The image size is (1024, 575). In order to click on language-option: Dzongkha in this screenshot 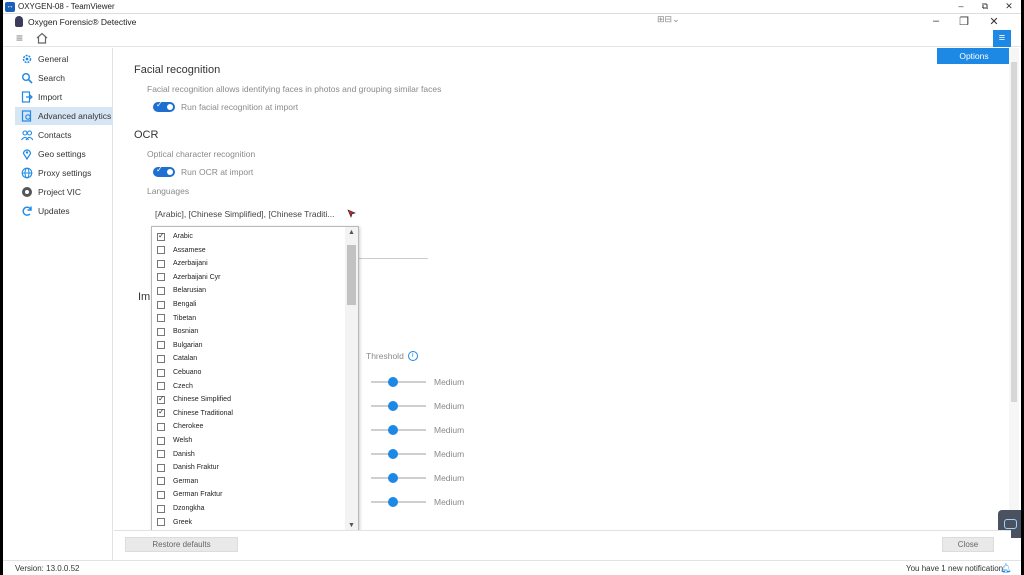, I will do `click(181, 508)`.